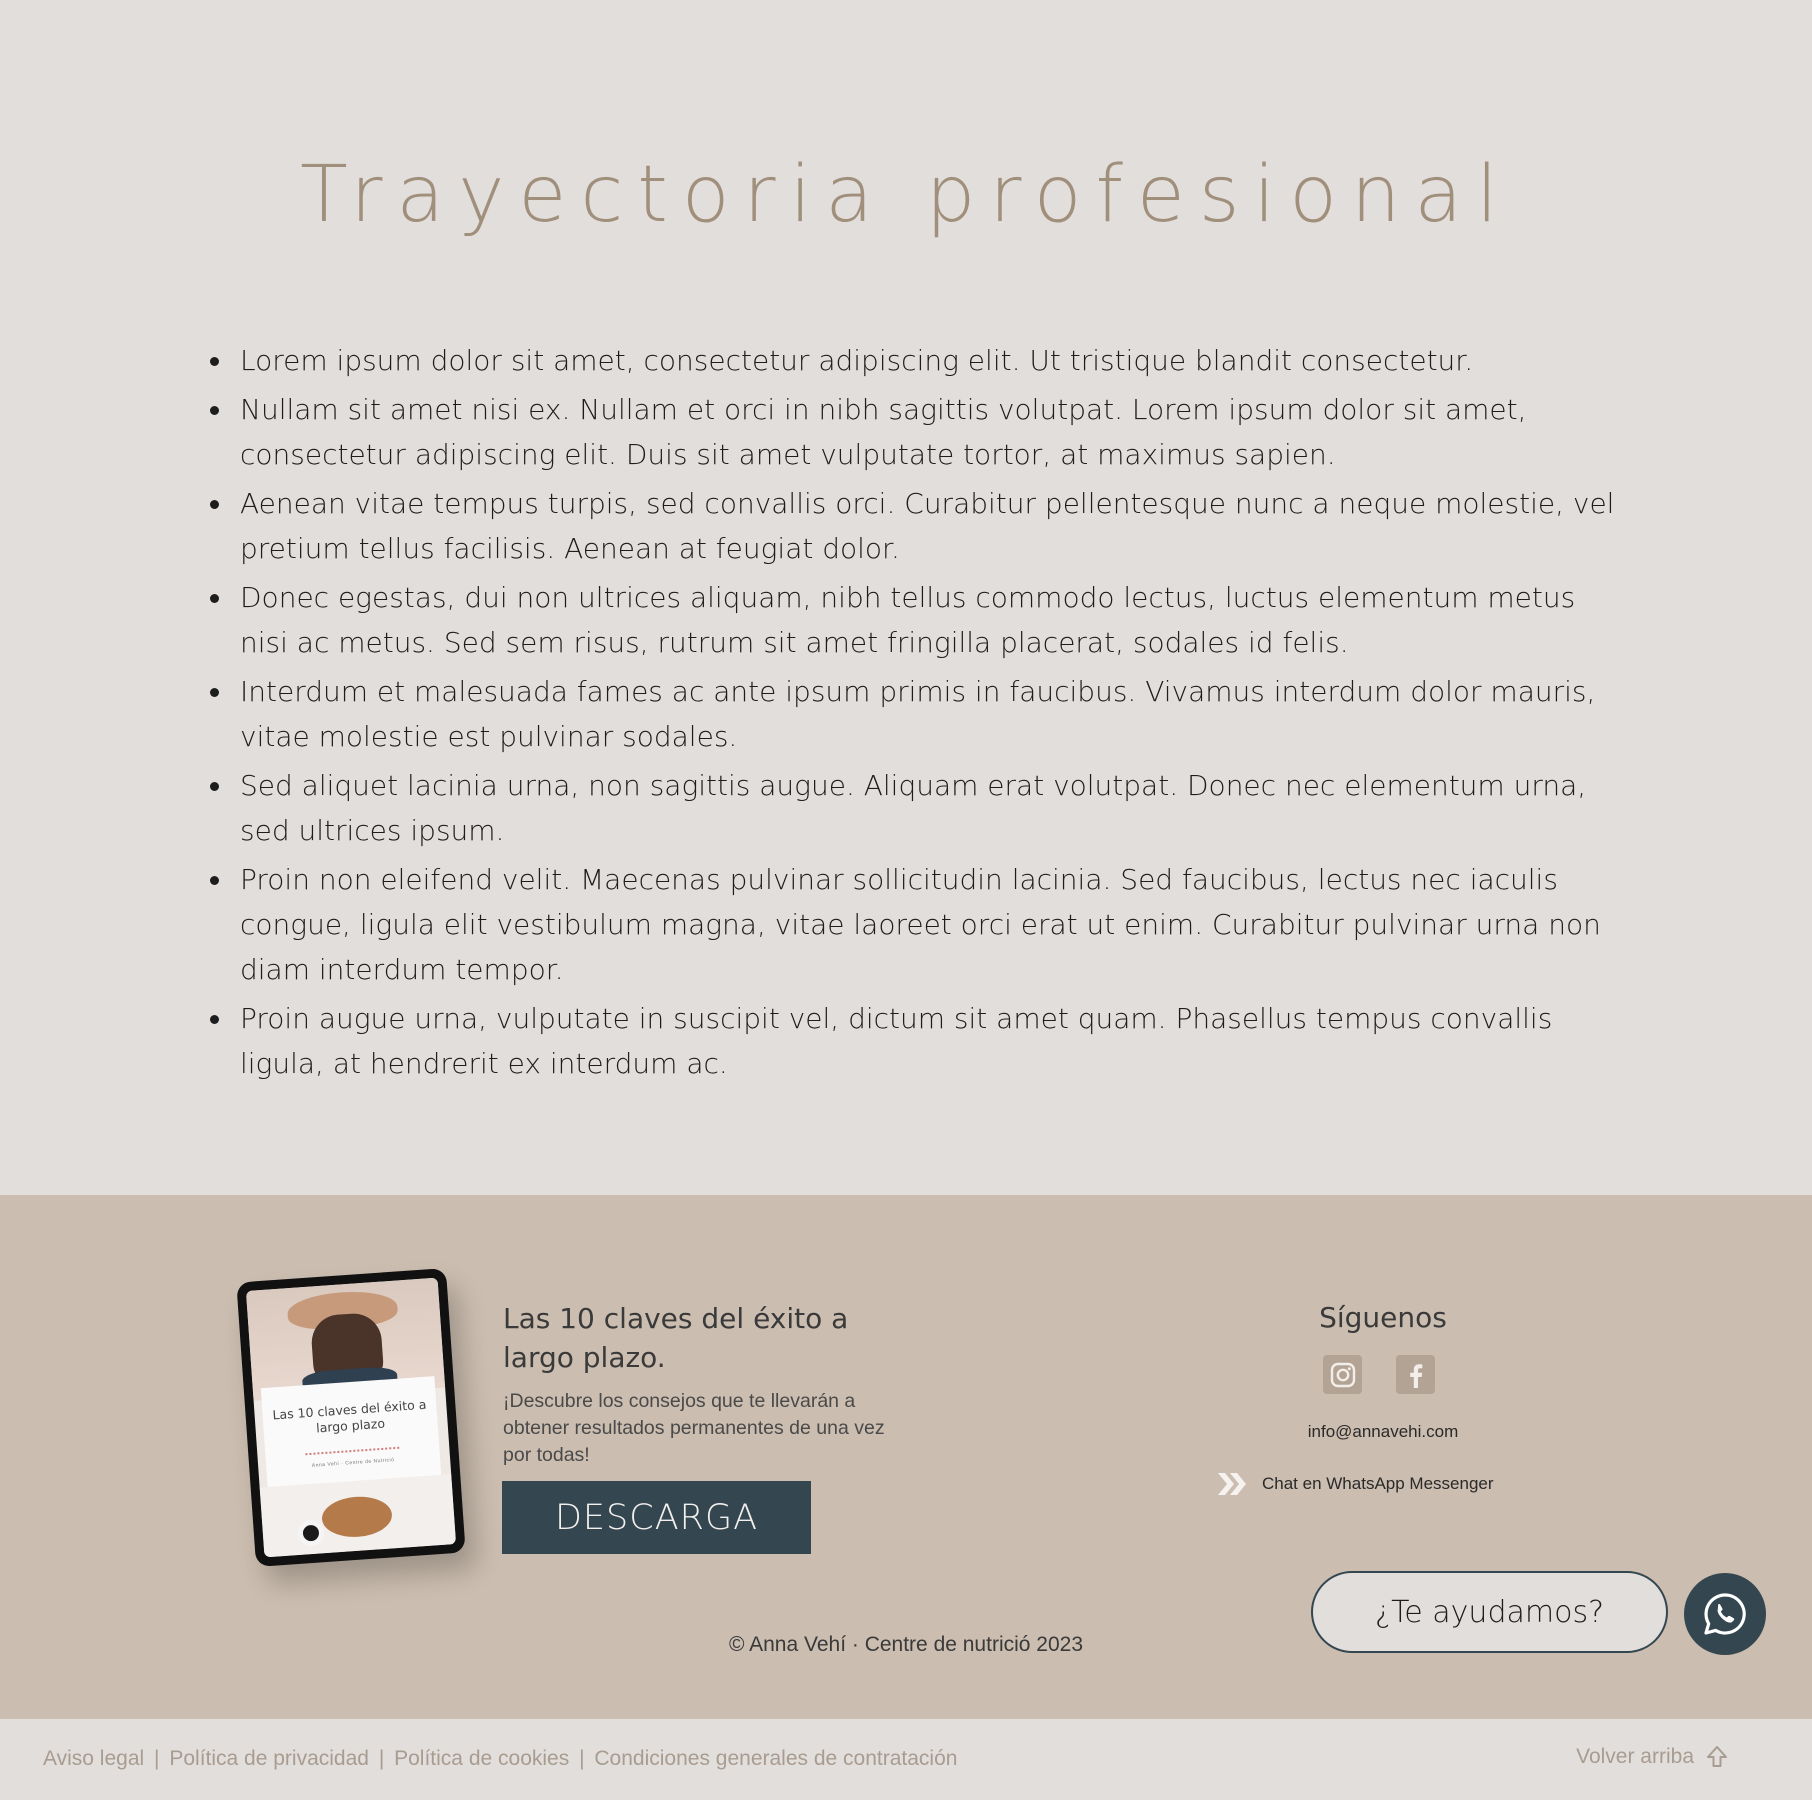  Describe the element at coordinates (1383, 1432) in the screenshot. I see `email-link: info@annavehi.com` at that location.